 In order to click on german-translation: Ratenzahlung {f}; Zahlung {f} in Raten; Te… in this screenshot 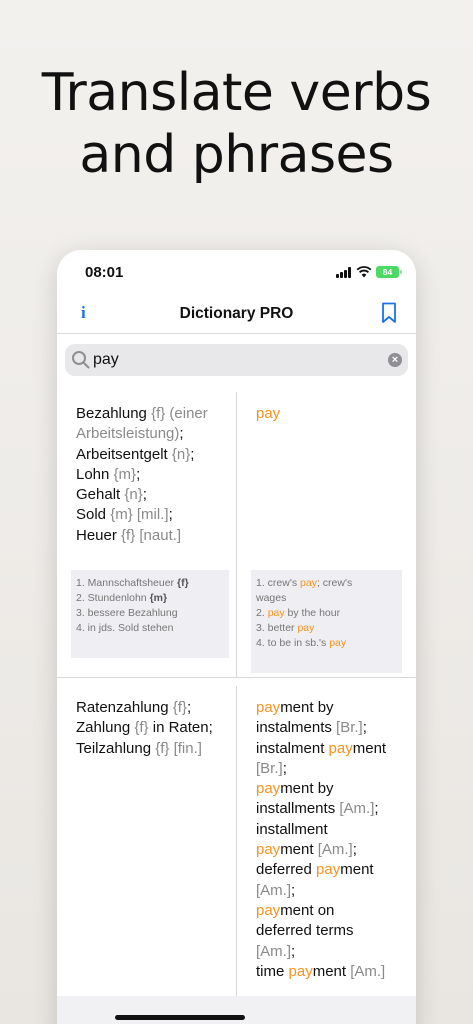, I will do `click(155, 728)`.